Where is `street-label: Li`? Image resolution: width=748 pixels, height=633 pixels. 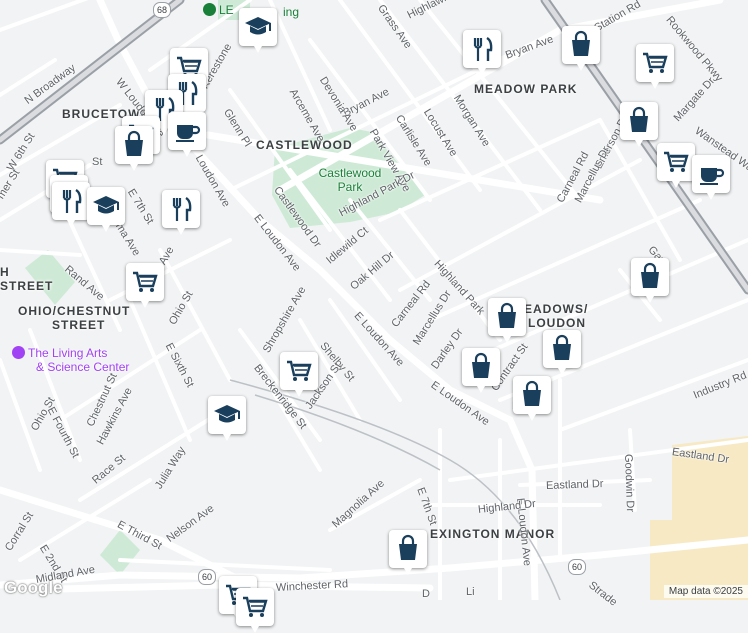
street-label: Li is located at coordinates (470, 592).